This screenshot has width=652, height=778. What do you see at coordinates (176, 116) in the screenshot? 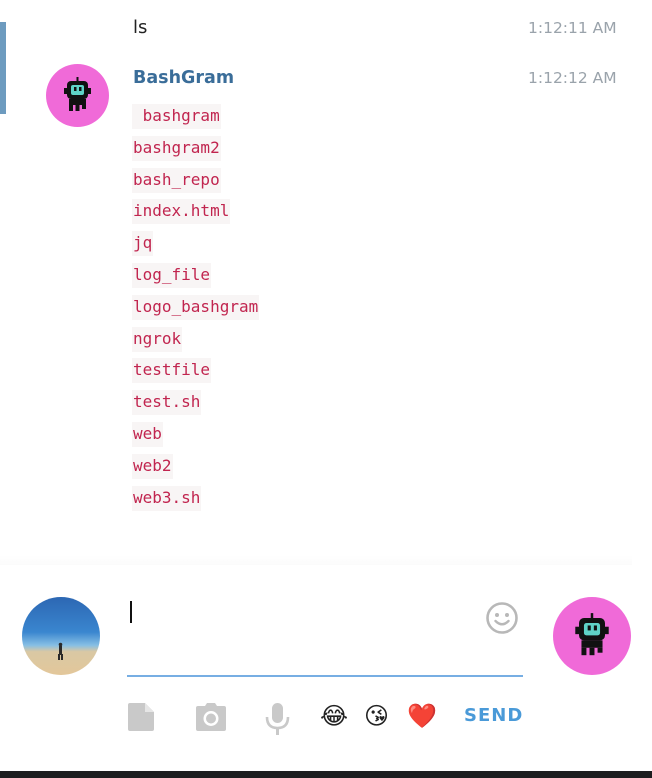
I see `file-entry: bashgram` at bounding box center [176, 116].